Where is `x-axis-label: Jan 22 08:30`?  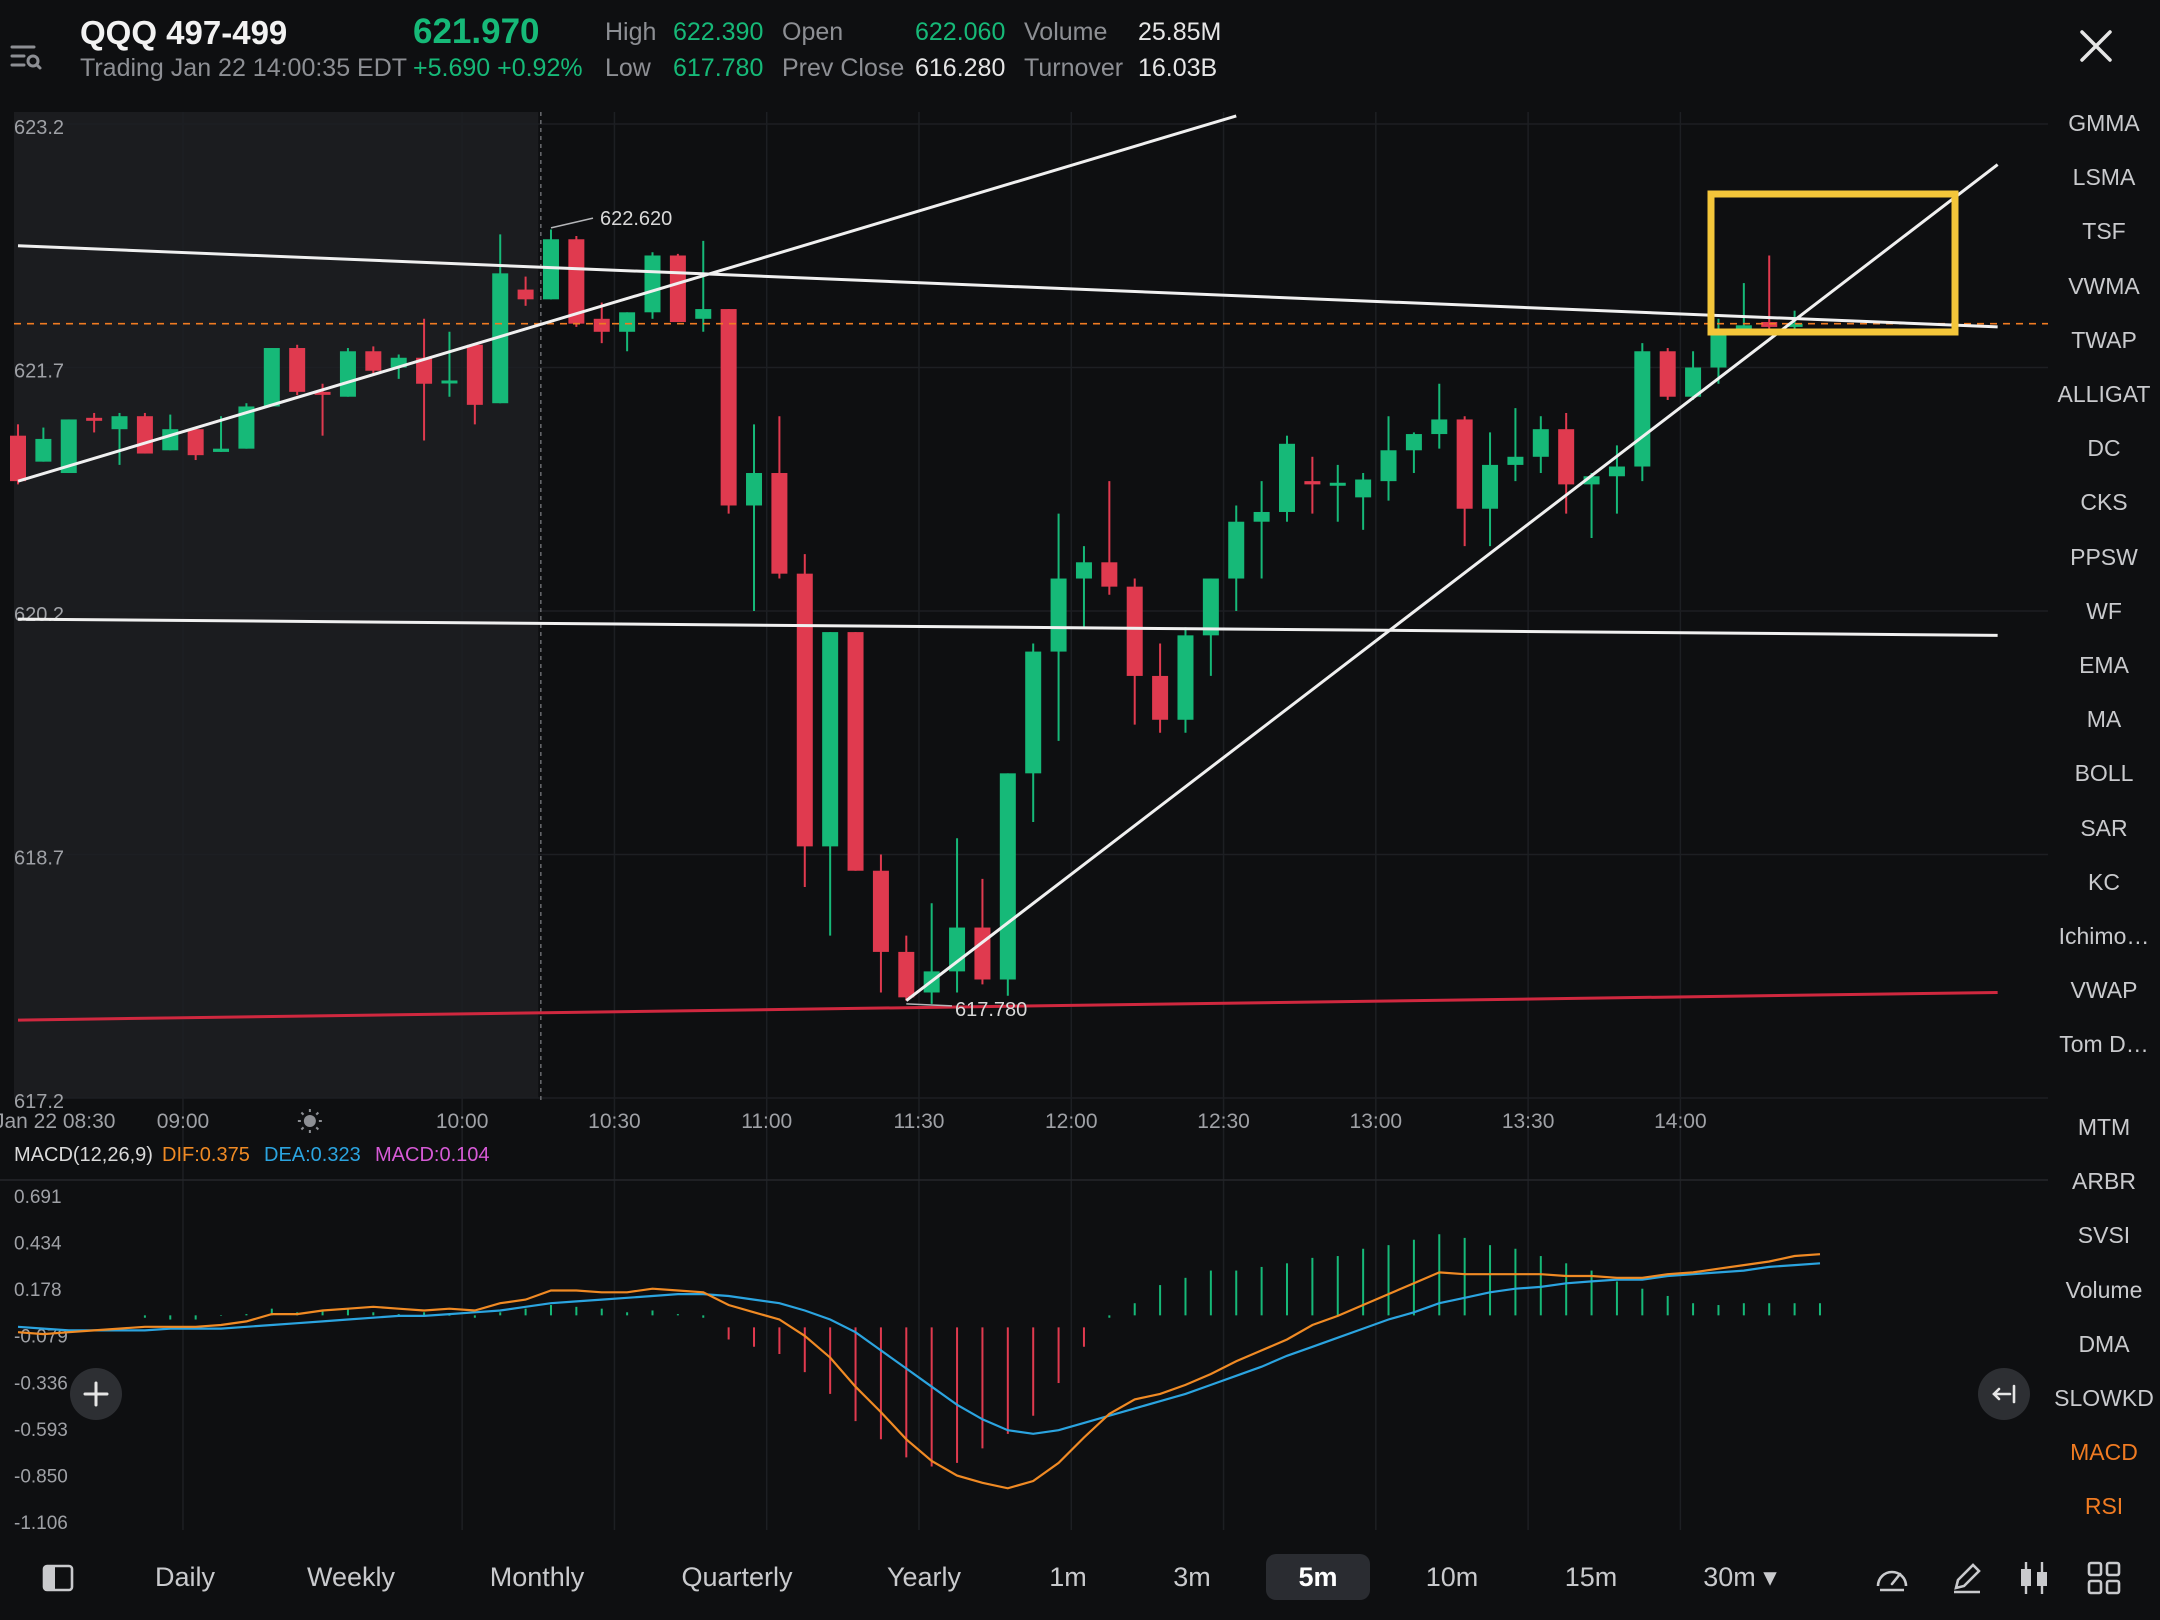
x-axis-label: Jan 22 08:30 is located at coordinates (57, 1121).